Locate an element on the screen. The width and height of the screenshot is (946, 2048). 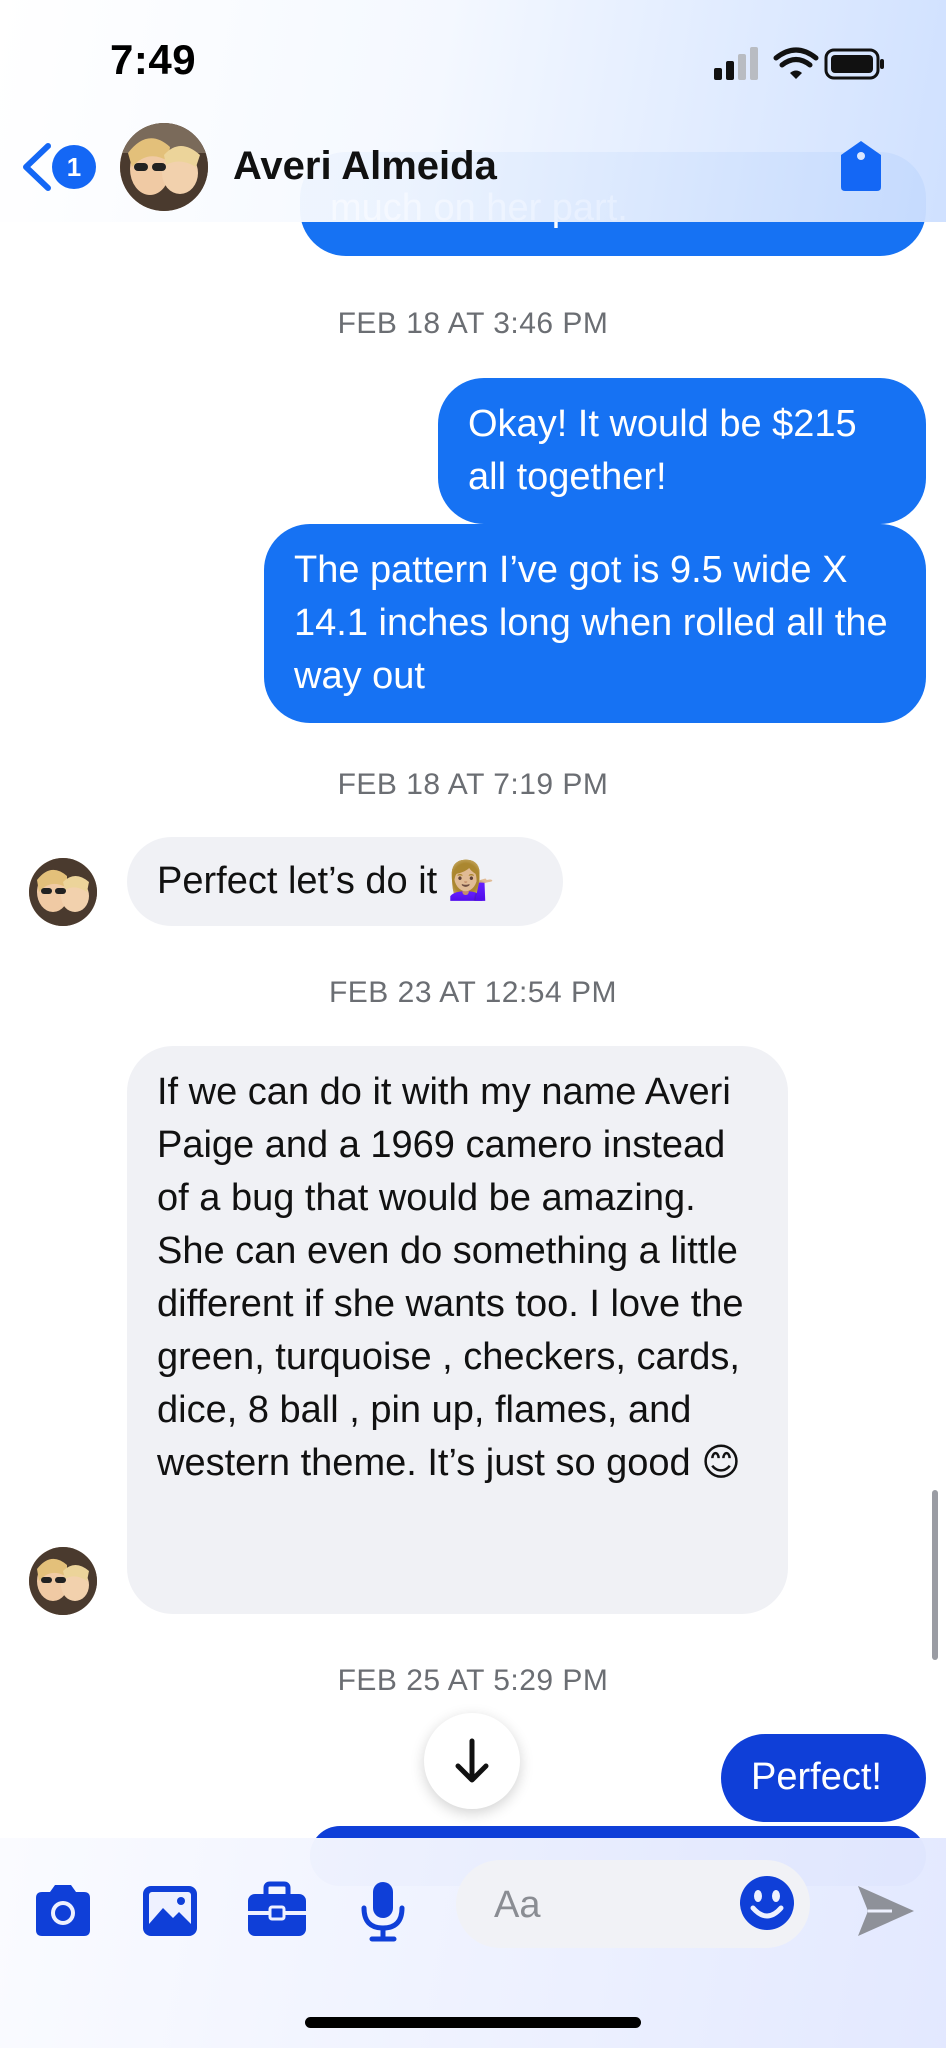
camera-icon is located at coordinates (63, 1910).